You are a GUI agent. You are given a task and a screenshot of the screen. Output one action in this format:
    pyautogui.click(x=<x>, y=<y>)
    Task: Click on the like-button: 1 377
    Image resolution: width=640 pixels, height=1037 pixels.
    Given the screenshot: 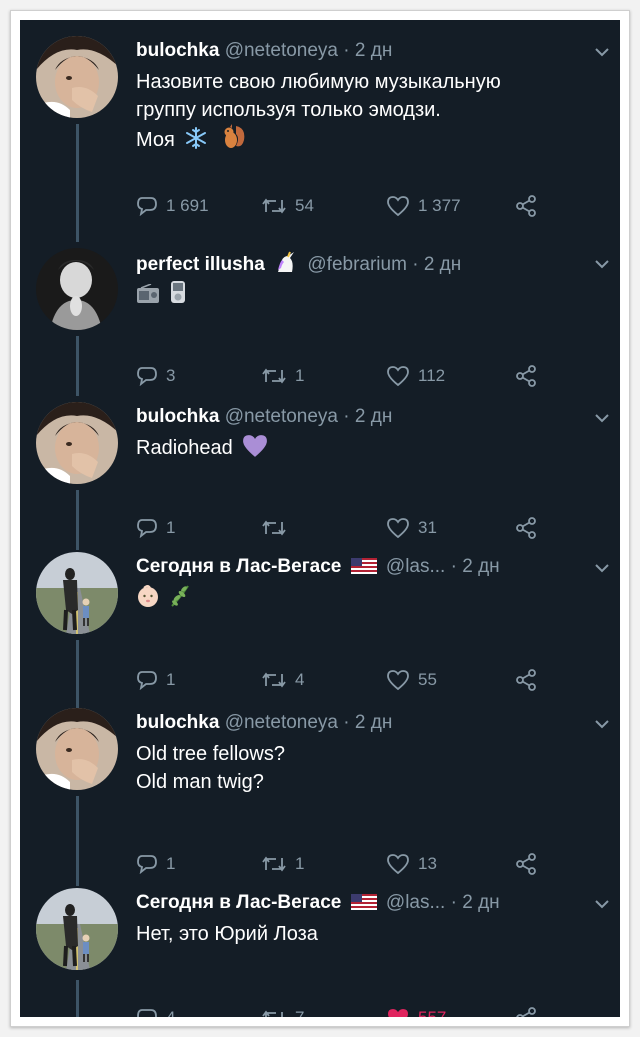 What is the action you would take?
    pyautogui.click(x=423, y=206)
    